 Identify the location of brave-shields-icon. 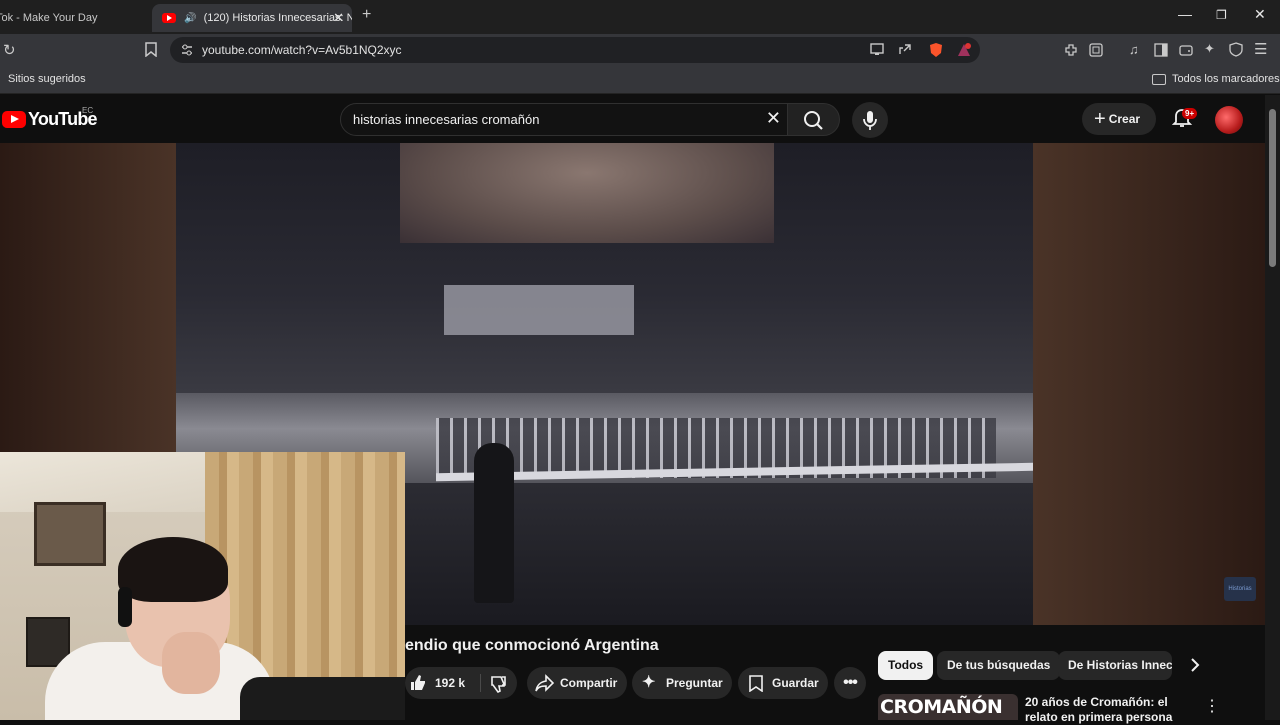
(936, 51).